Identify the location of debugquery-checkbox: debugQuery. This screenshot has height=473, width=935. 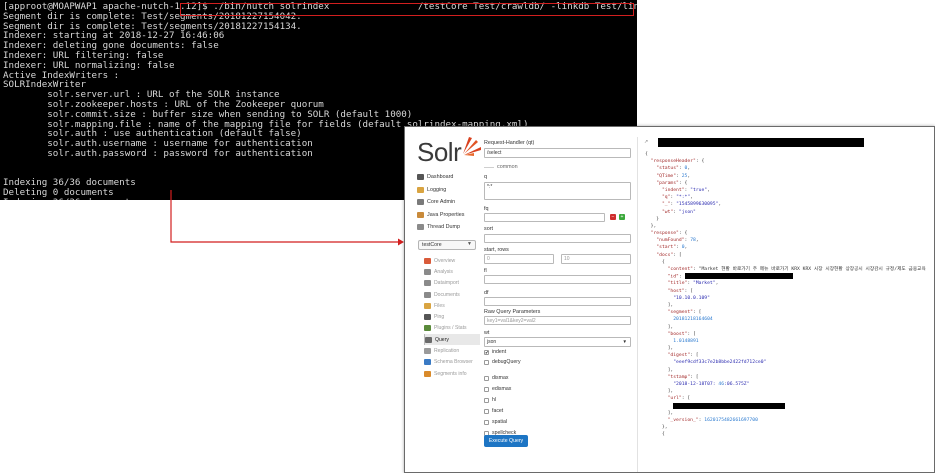
(502, 362).